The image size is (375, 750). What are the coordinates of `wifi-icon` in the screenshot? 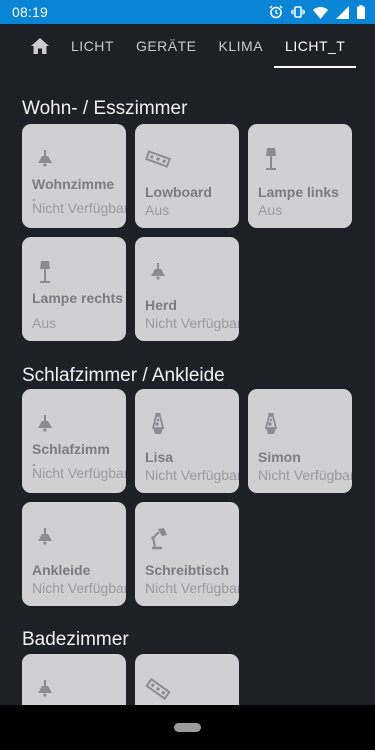 It's located at (320, 12).